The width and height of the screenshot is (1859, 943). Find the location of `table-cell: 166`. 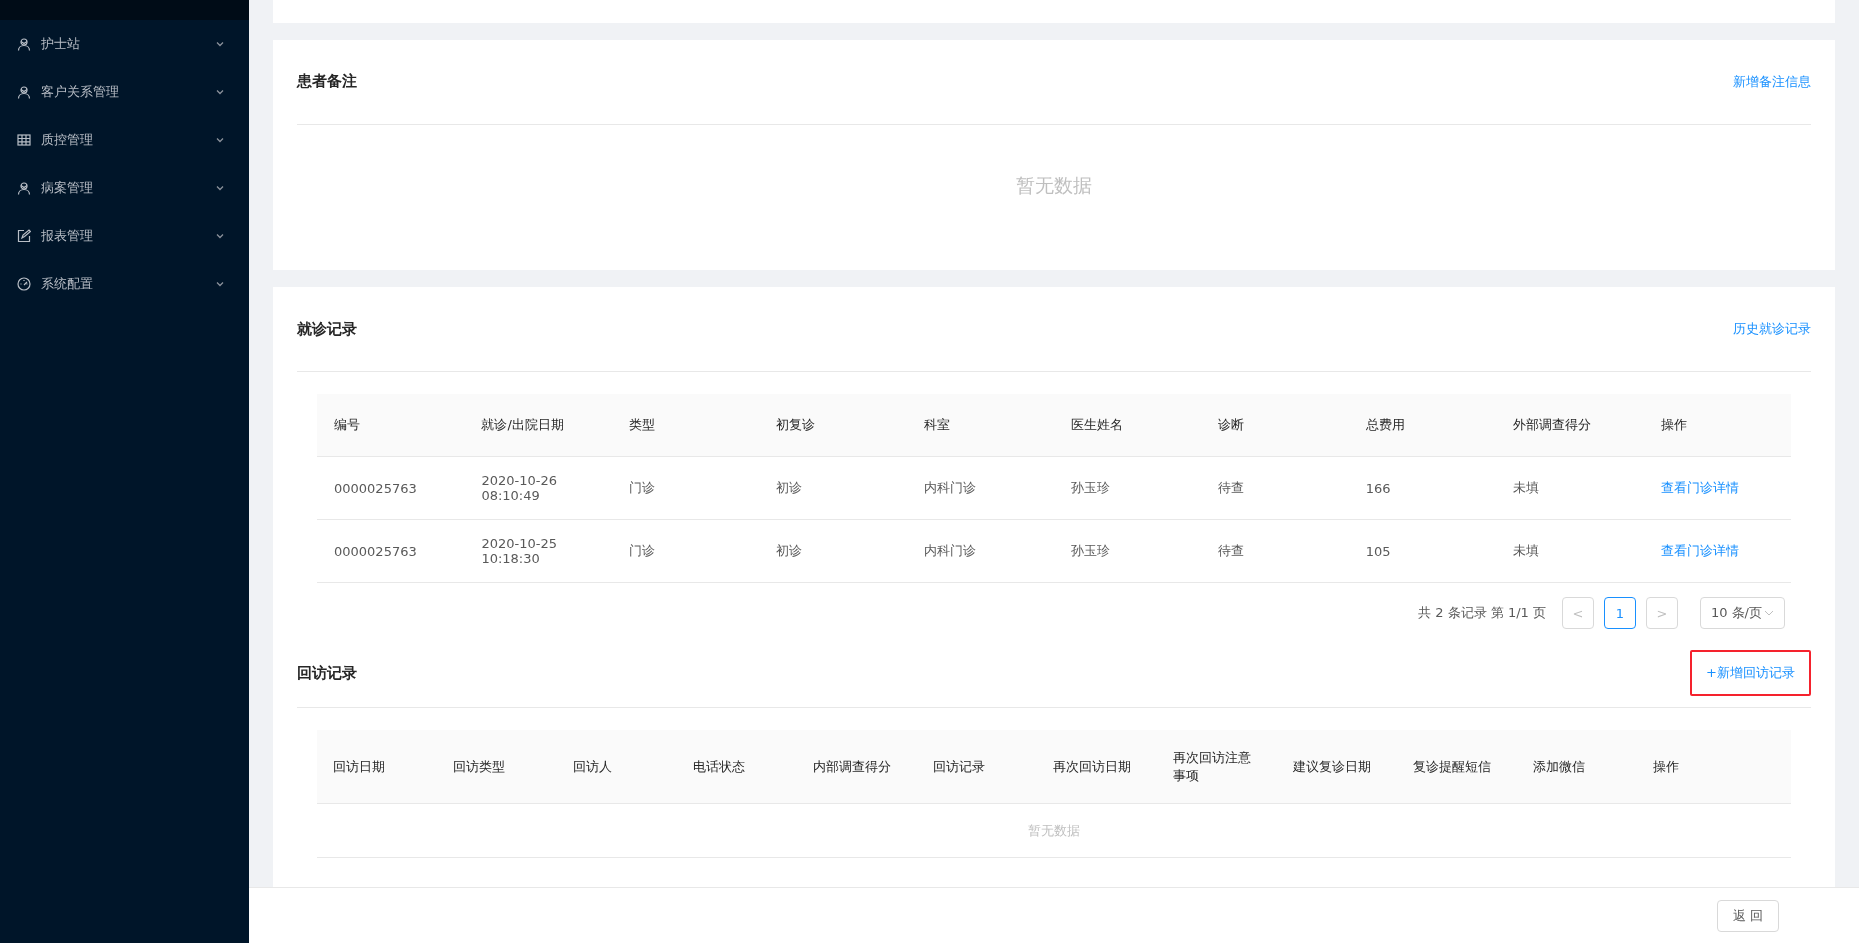

table-cell: 166 is located at coordinates (1422, 488).